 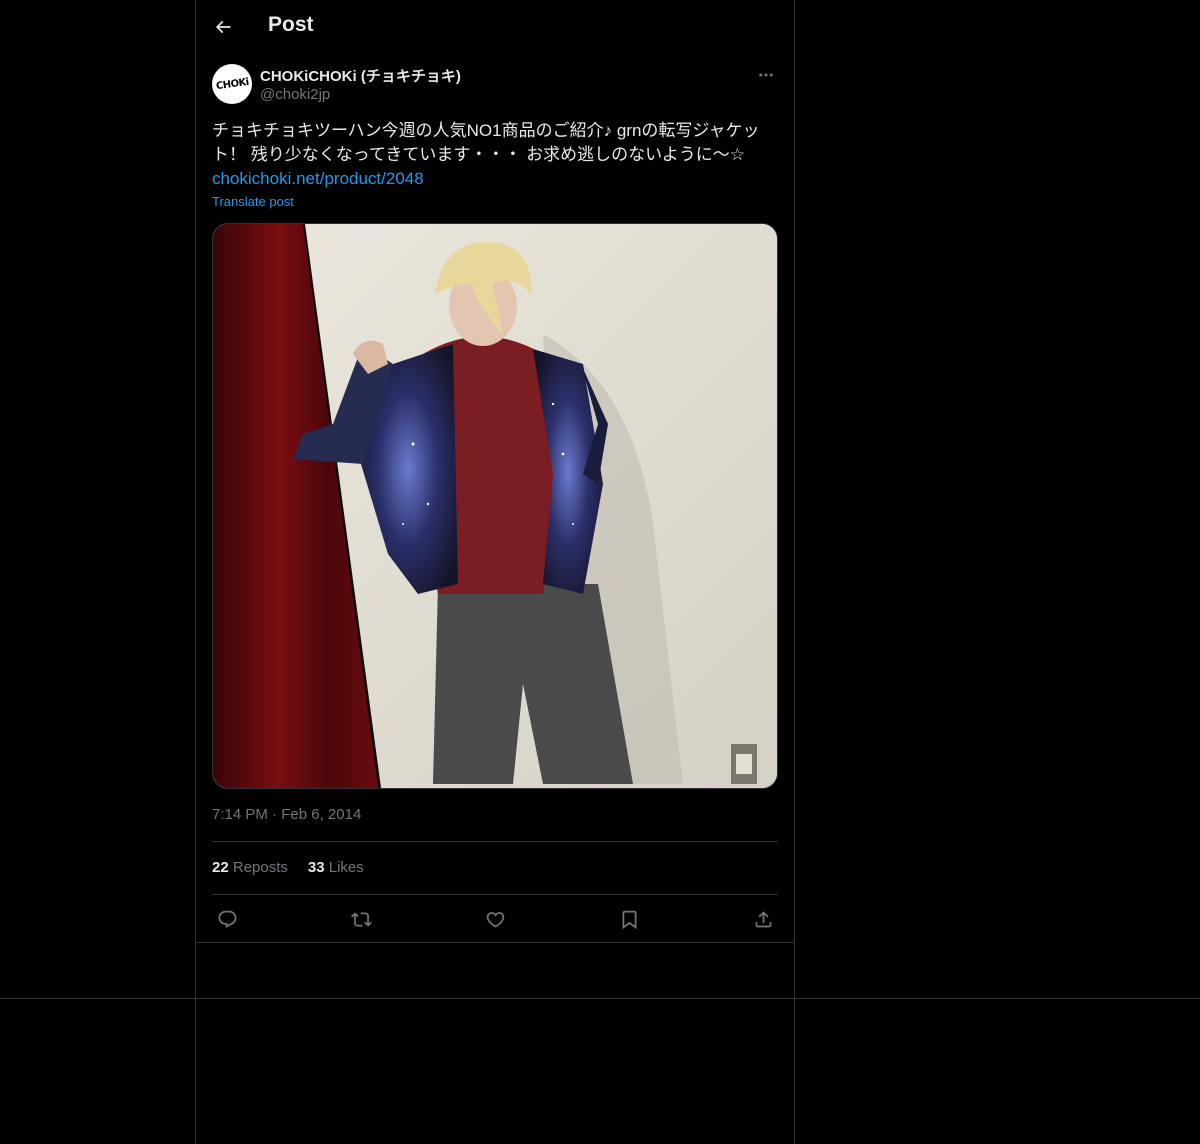 I want to click on post-date: Feb 6, 2014, so click(x=321, y=814).